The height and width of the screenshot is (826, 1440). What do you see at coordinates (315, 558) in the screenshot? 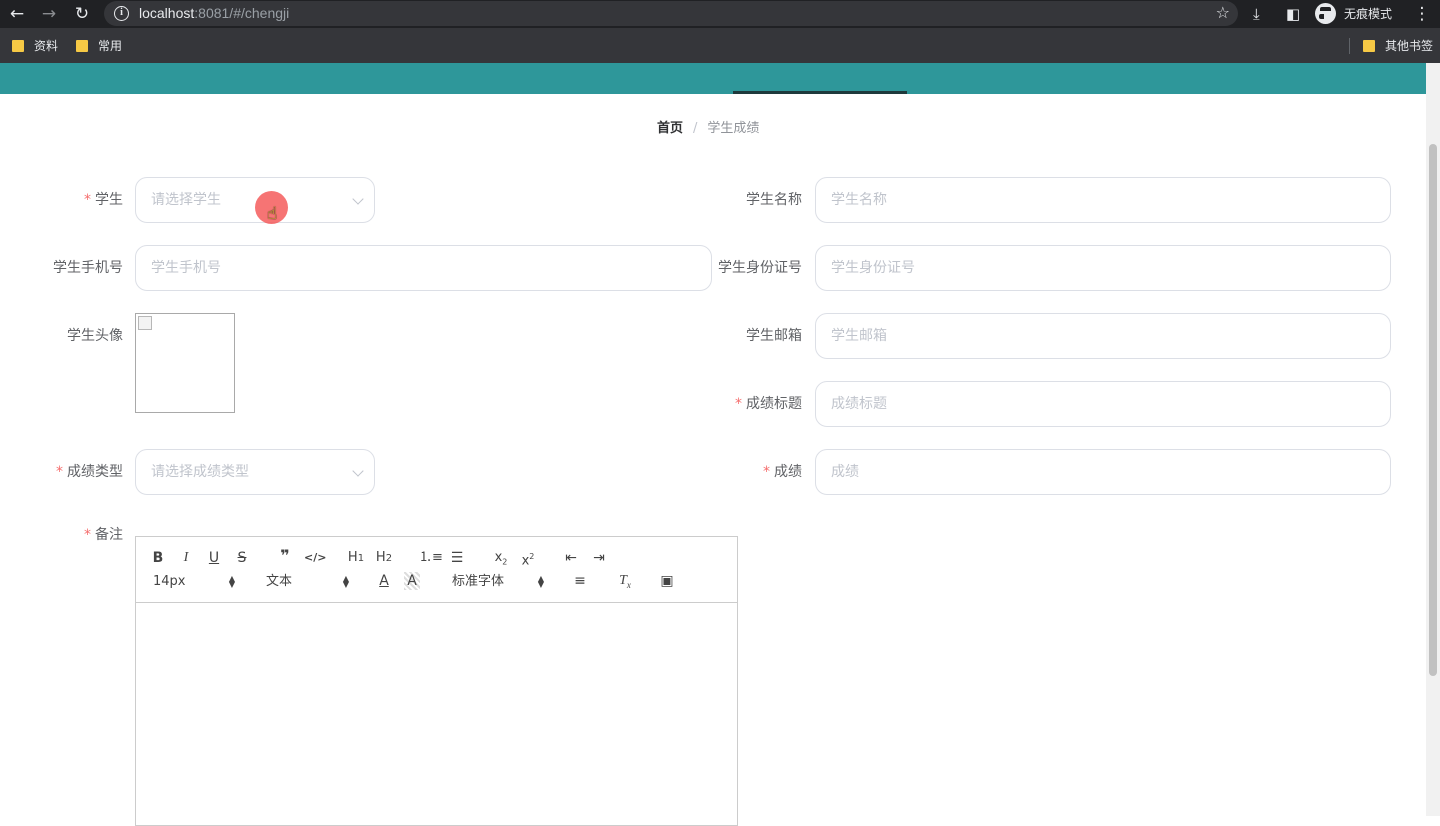
I see `code-block-icon: </>` at bounding box center [315, 558].